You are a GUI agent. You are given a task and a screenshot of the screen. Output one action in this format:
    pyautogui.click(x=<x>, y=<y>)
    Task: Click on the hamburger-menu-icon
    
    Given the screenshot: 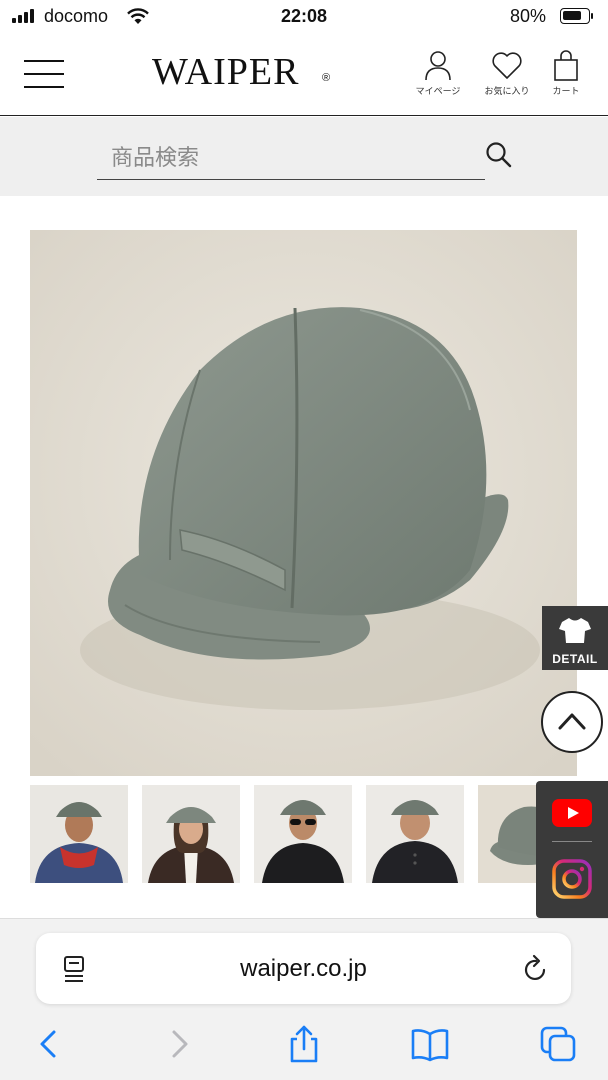 What is the action you would take?
    pyautogui.click(x=44, y=74)
    